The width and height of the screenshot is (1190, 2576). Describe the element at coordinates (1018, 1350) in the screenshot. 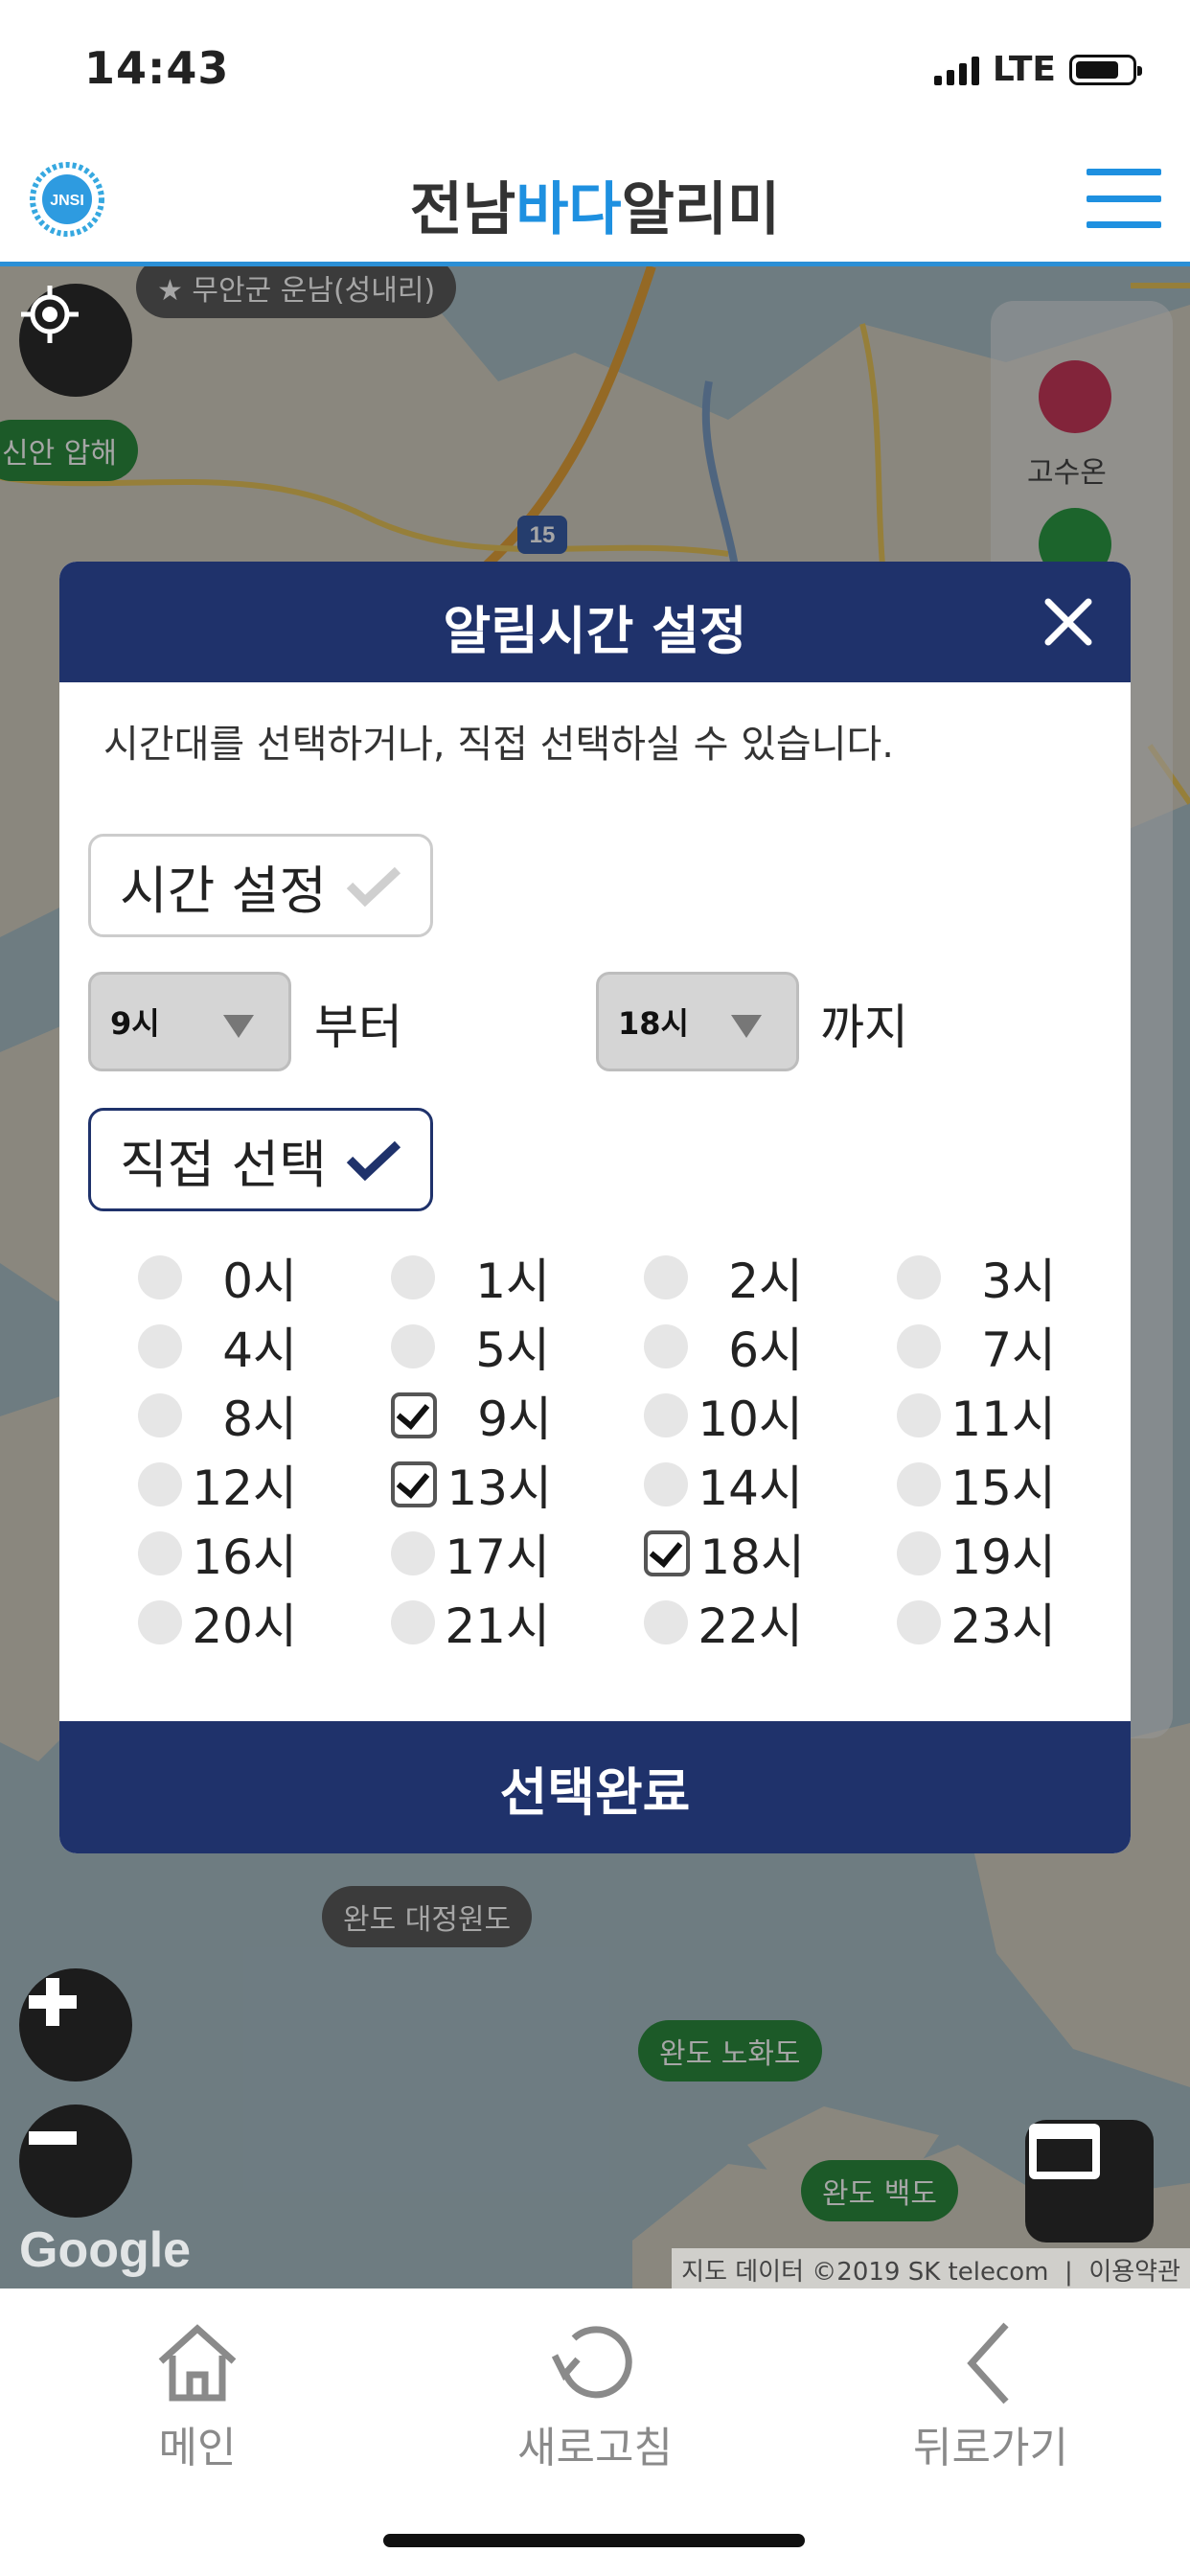

I see `hour-label: 7시` at that location.